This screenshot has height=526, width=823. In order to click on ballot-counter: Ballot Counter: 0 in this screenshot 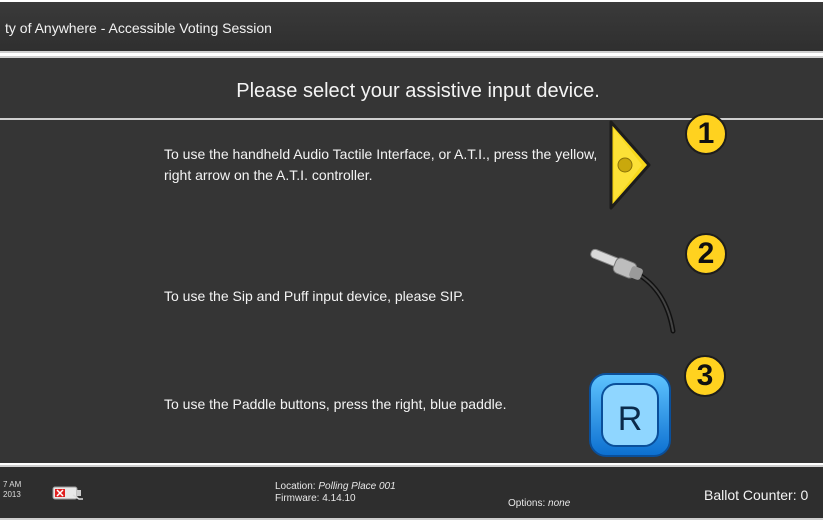, I will do `click(756, 495)`.